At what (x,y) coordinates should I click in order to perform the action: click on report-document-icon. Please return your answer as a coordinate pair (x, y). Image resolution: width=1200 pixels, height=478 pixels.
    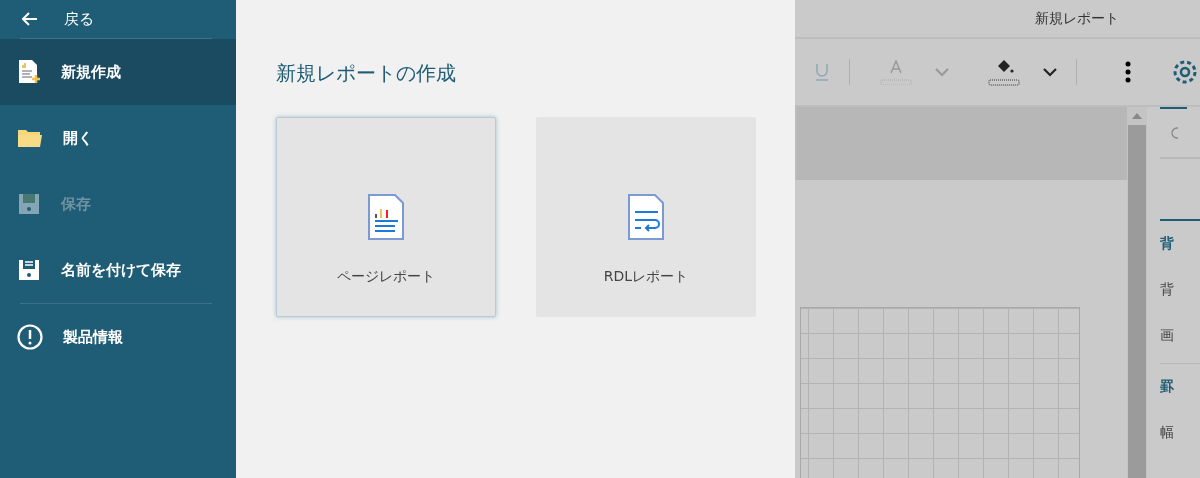
    Looking at the image, I should click on (386, 218).